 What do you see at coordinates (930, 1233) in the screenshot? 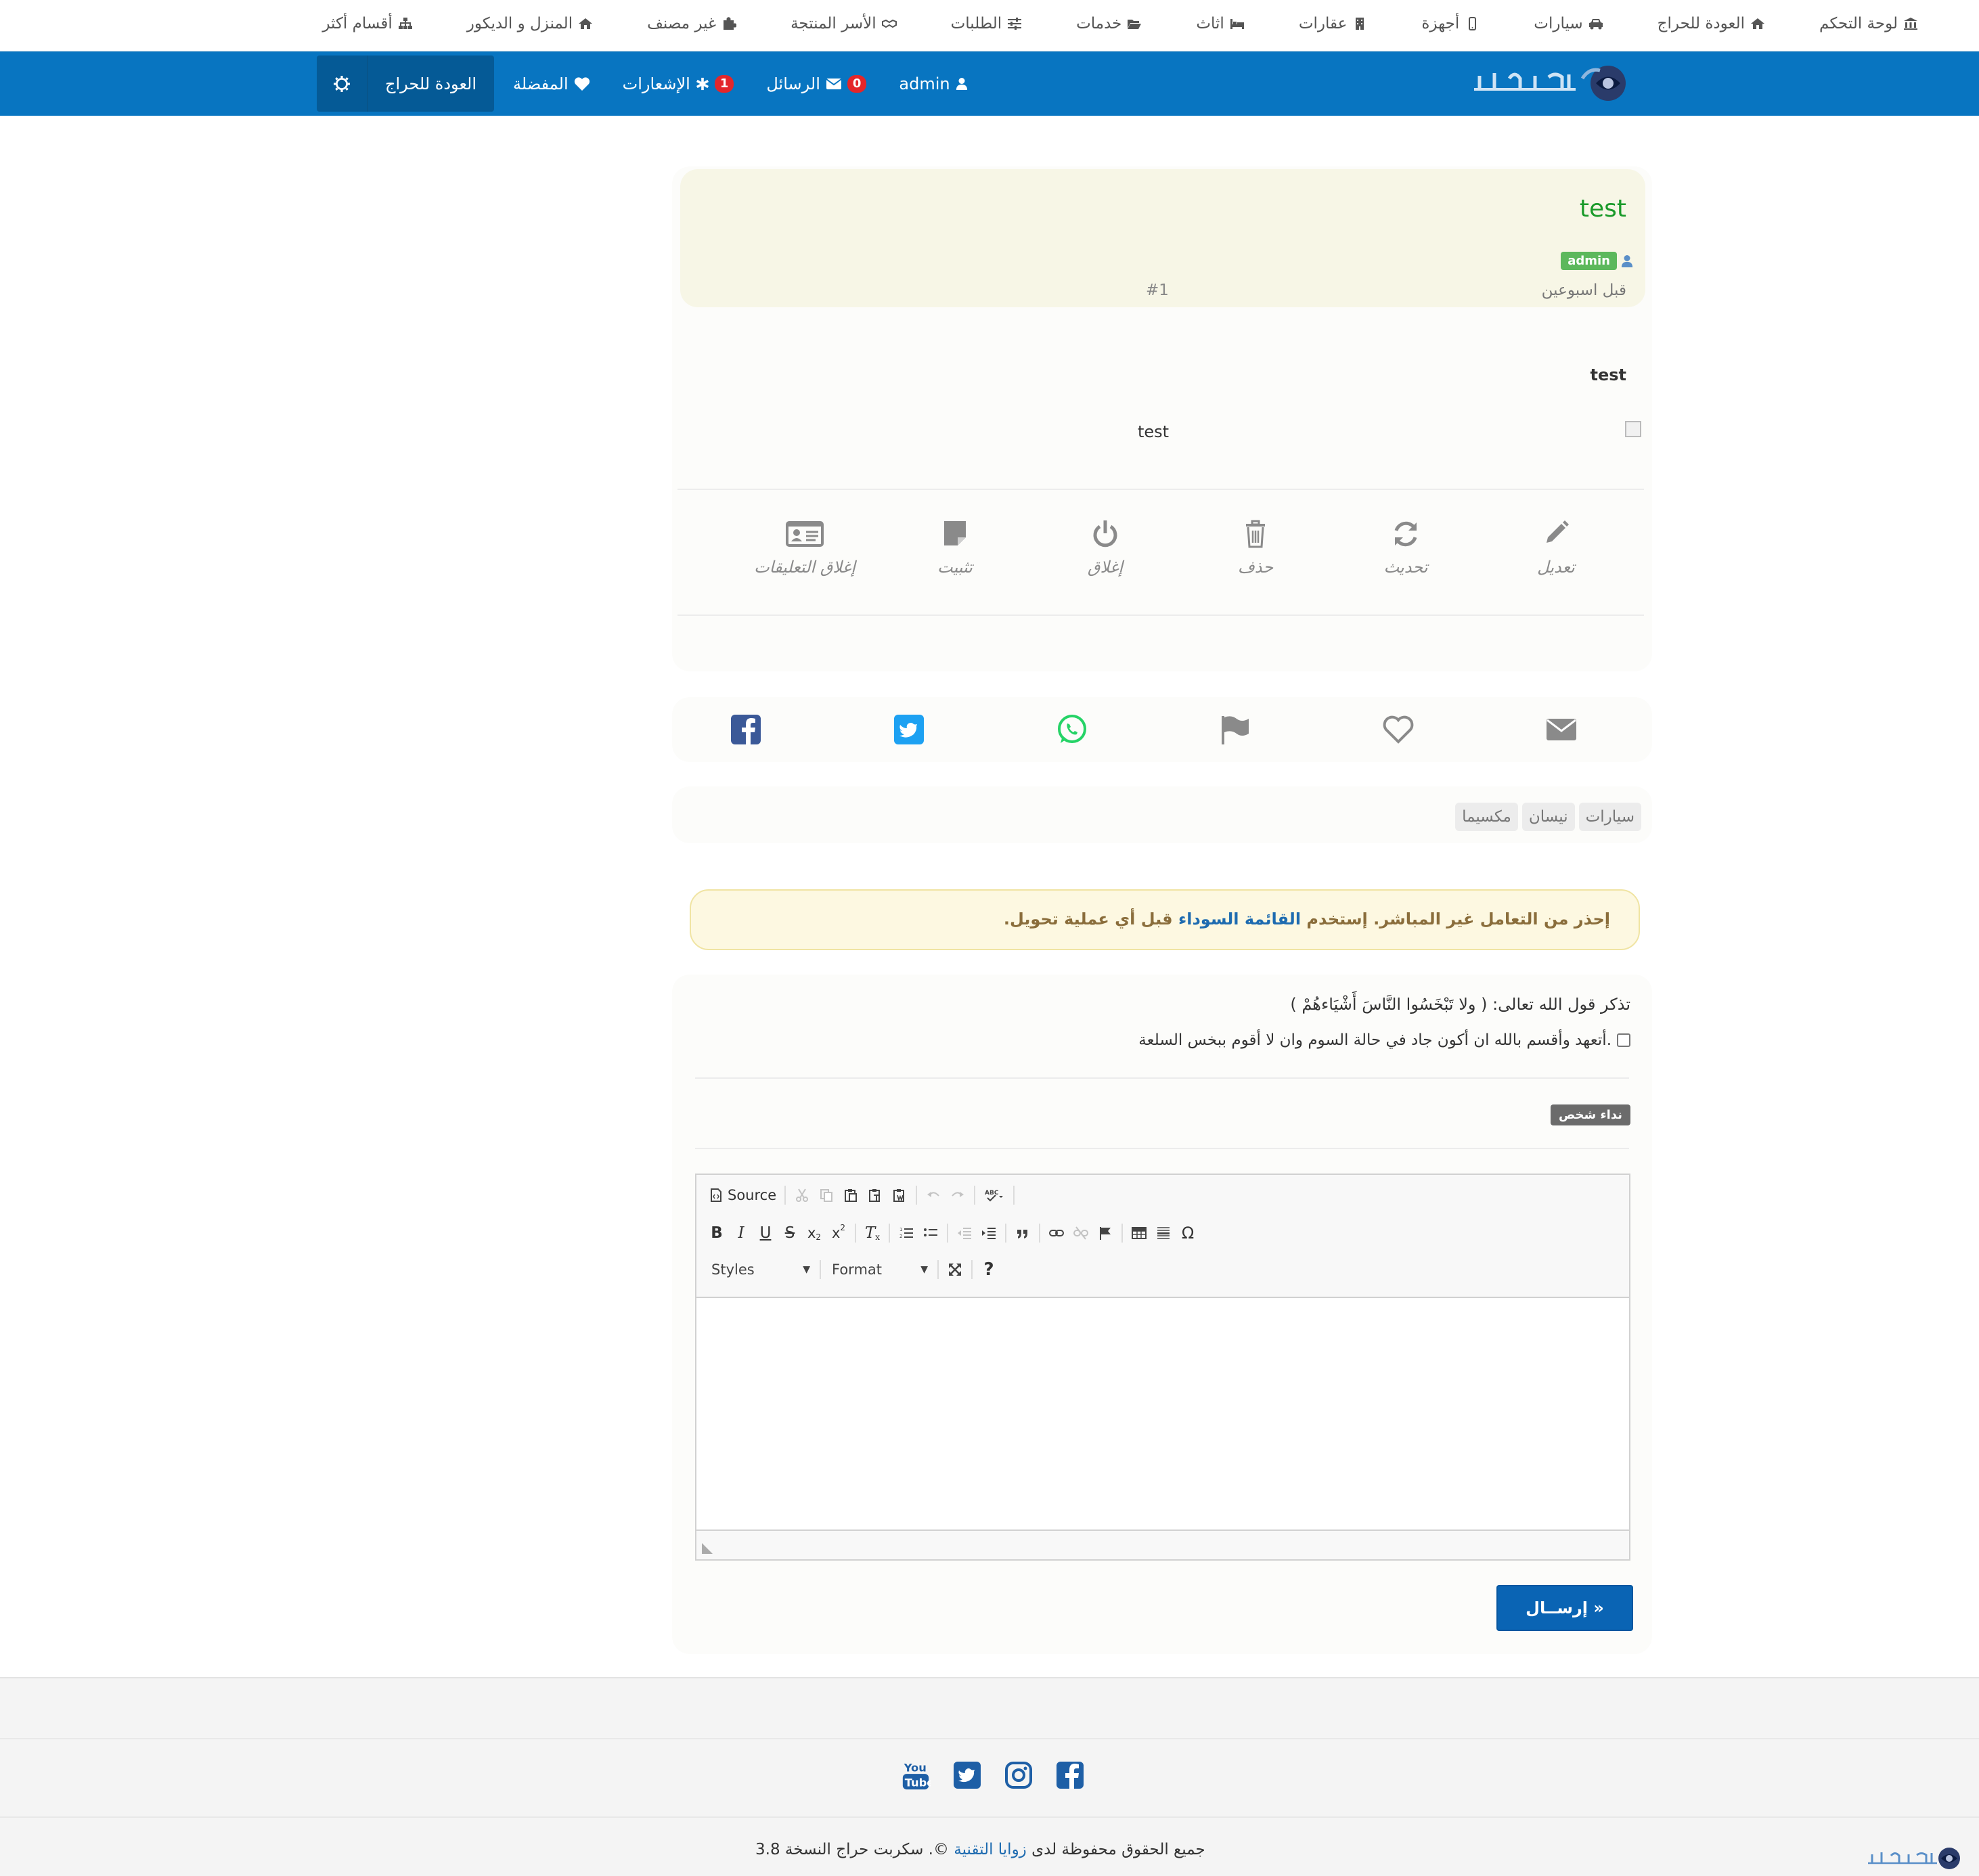
I see `bulleted-list-button` at bounding box center [930, 1233].